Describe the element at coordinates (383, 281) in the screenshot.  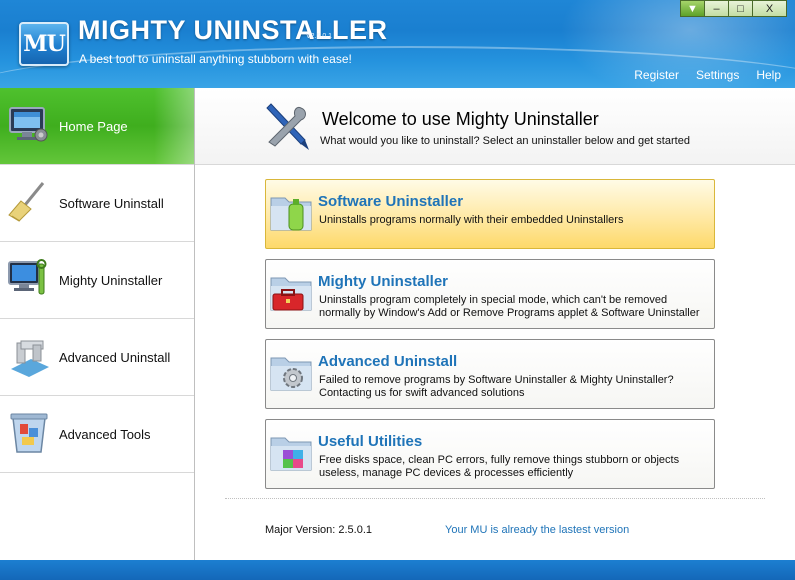
I see `card-title: Mighty Uninstaller` at that location.